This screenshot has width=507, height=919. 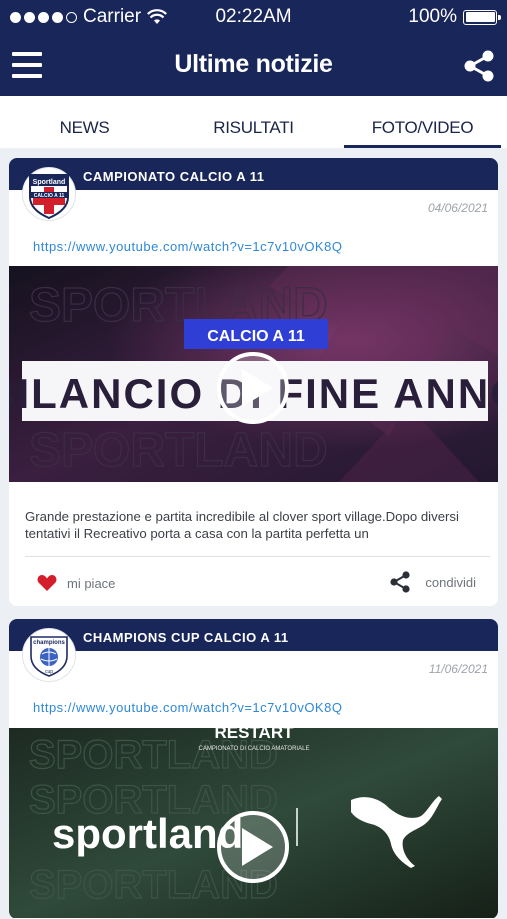 I want to click on video-badge: CALCIO A 11, so click(x=256, y=336).